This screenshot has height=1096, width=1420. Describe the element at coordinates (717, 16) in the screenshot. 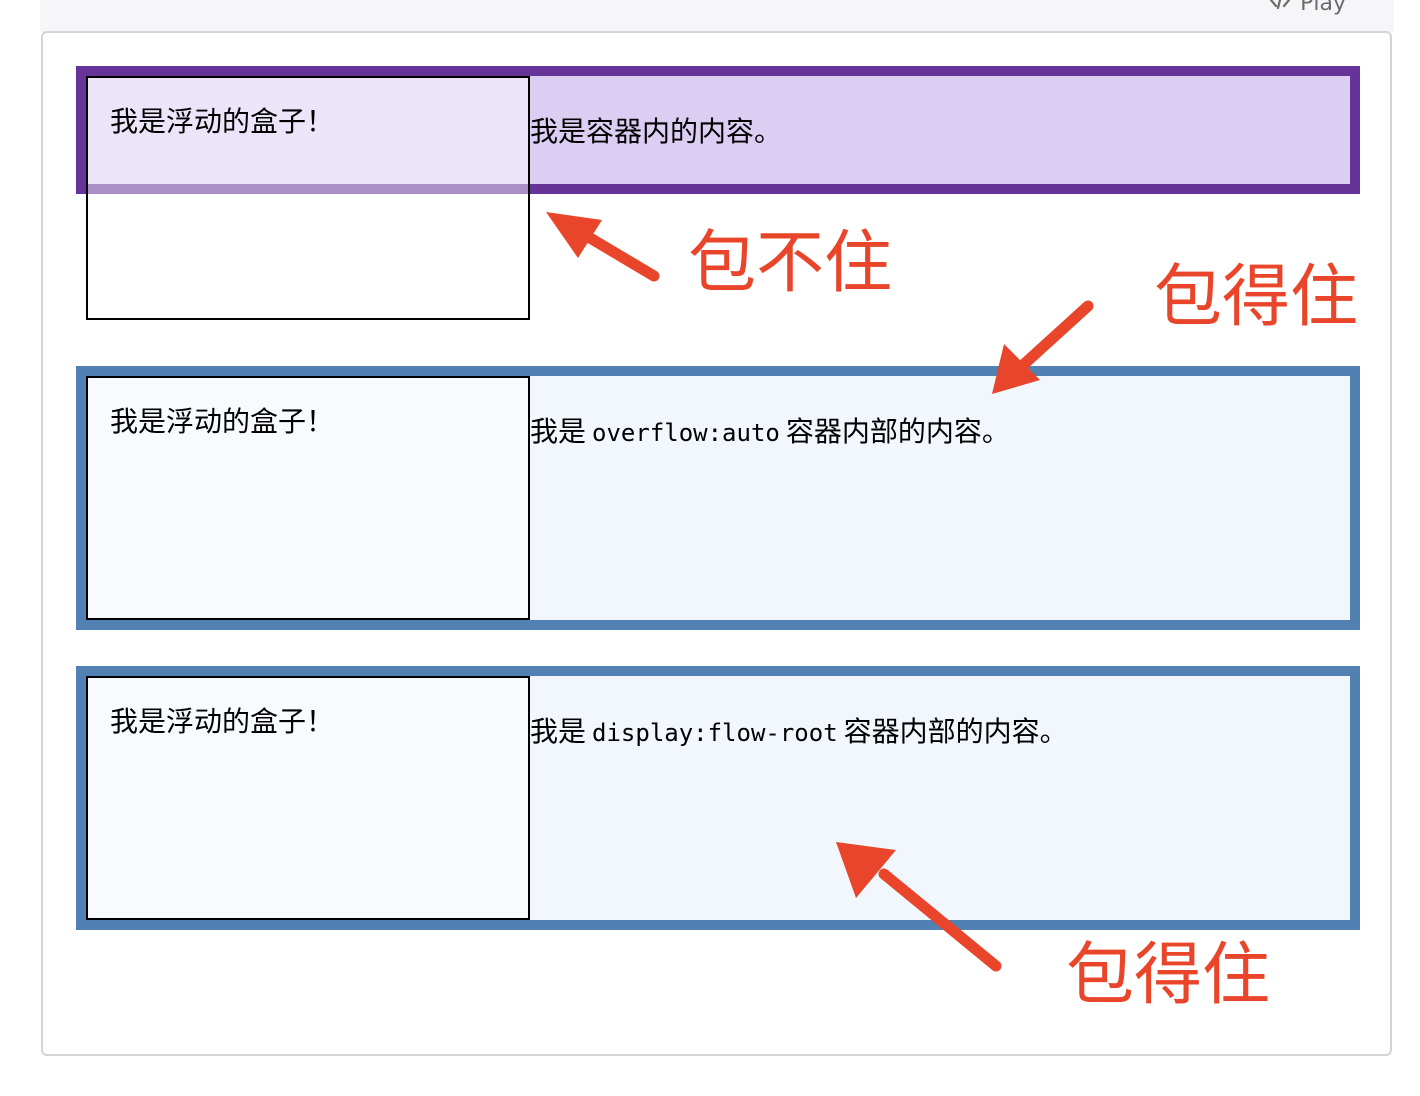

I see `demo-toolbar: Play` at that location.